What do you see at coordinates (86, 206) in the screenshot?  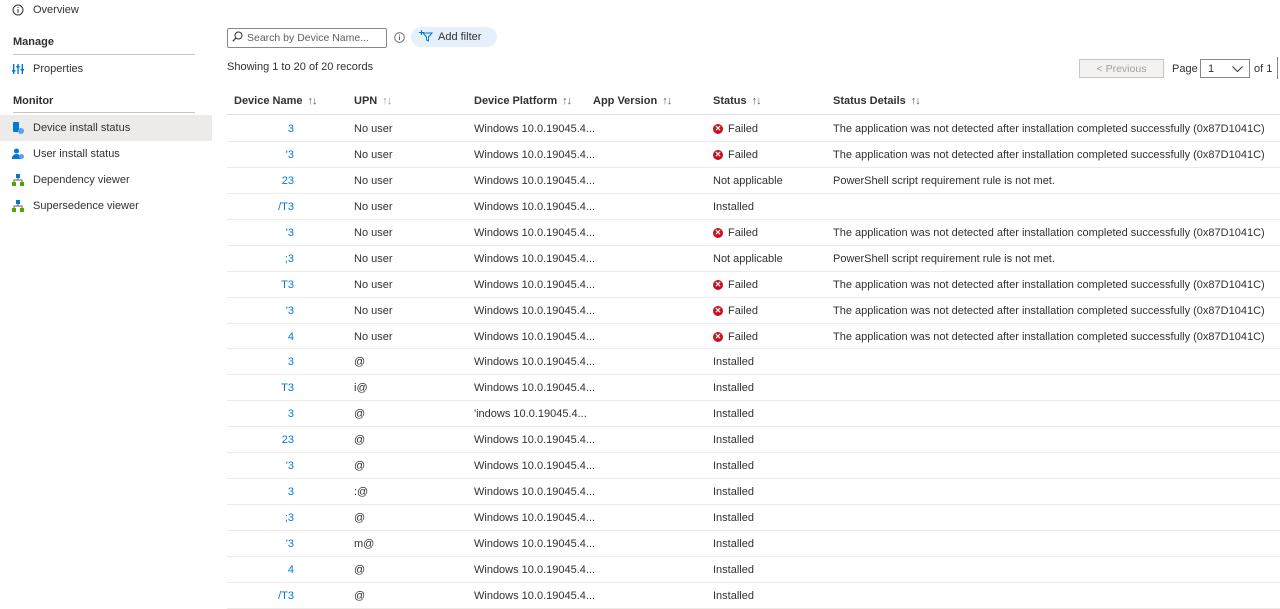 I see `sidebar-item-label: Supersedence viewer` at bounding box center [86, 206].